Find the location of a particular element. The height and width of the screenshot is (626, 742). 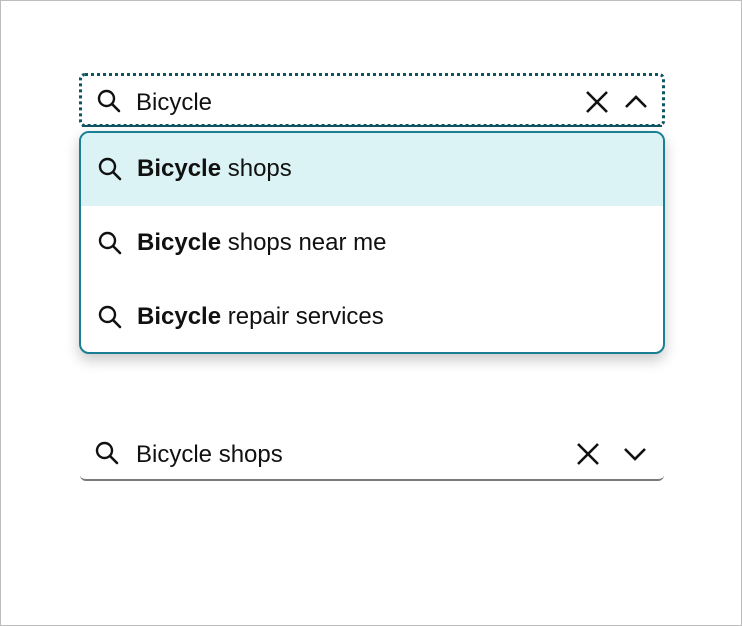

suggestion-label: Bicycle repair services is located at coordinates (260, 317).